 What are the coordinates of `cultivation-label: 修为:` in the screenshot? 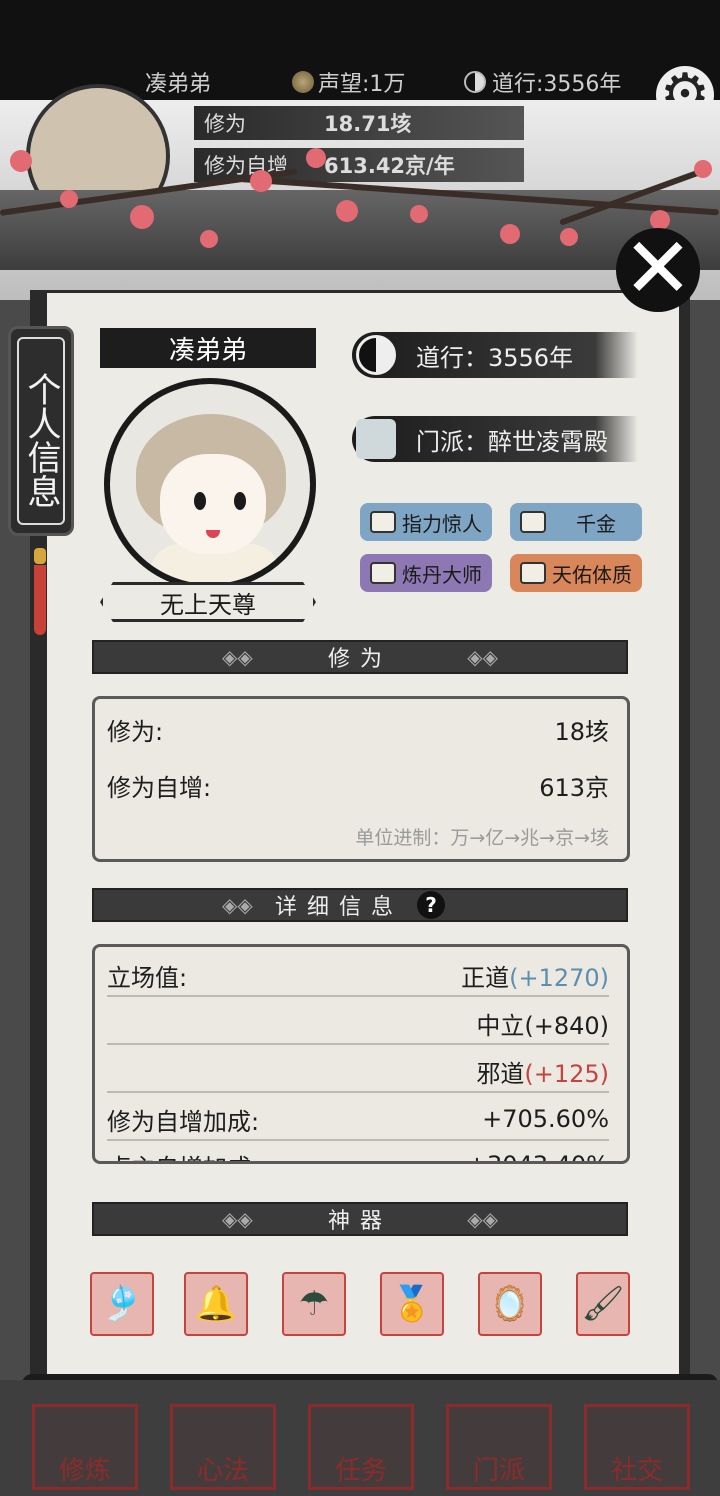 It's located at (135, 731).